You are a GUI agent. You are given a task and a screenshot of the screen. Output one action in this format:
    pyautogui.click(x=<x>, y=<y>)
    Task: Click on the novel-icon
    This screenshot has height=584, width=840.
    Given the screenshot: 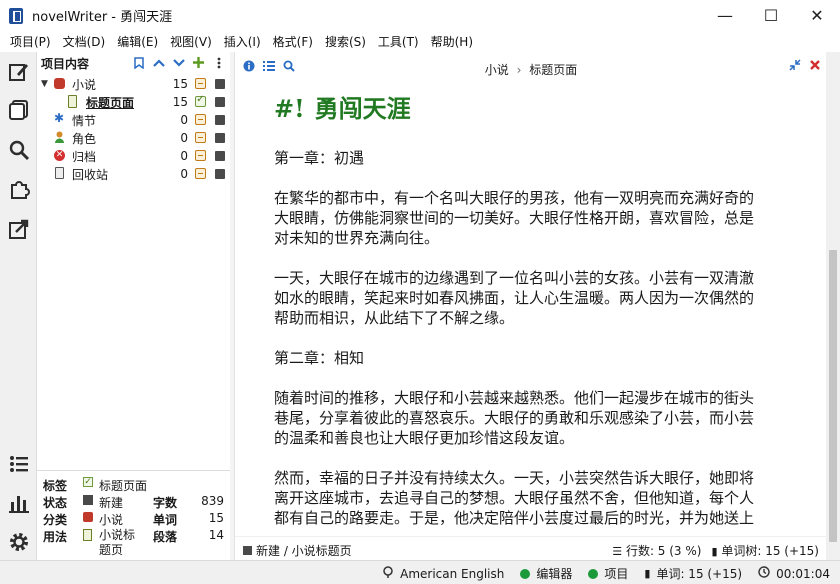 What is the action you would take?
    pyautogui.click(x=59, y=83)
    